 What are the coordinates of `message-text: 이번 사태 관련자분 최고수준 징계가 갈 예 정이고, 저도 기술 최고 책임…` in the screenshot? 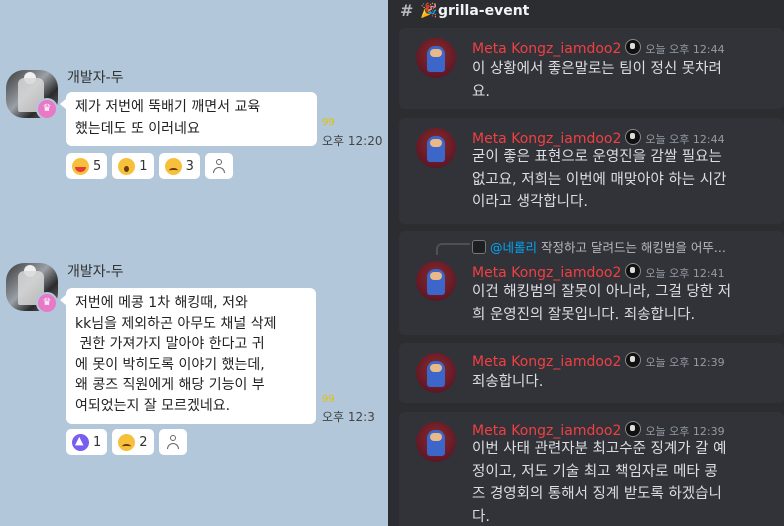 It's located at (622, 482).